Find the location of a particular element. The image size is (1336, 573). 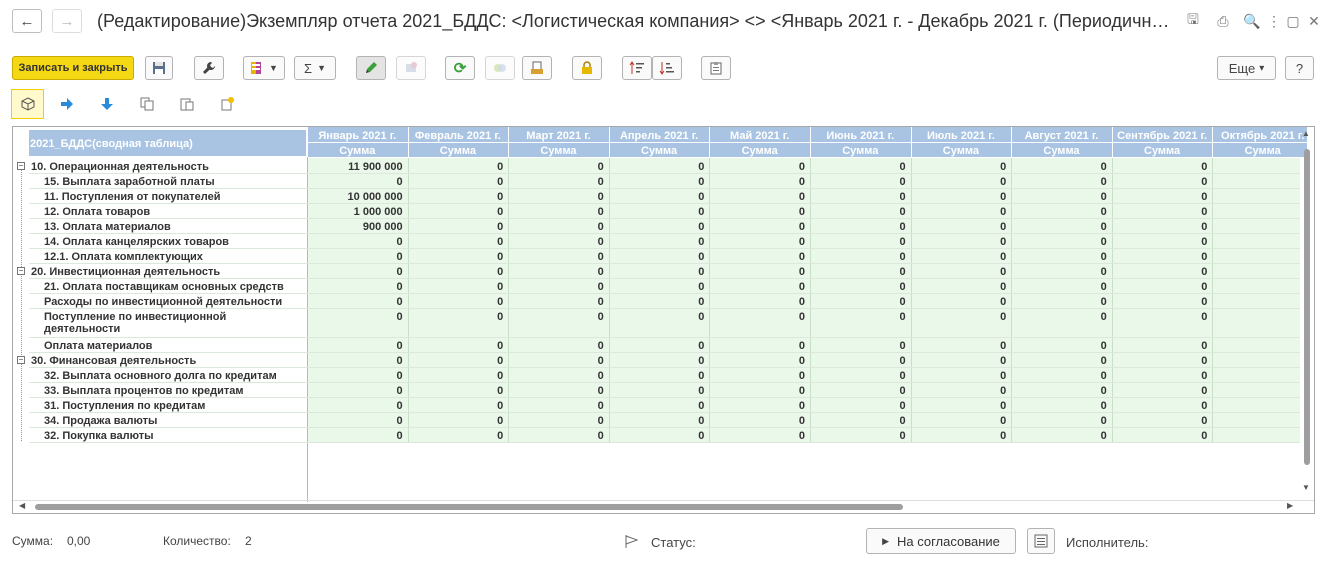

table-row: 34. Продажа валюты 0 0 0 0 0 0 0 0 0 is located at coordinates (656, 420).